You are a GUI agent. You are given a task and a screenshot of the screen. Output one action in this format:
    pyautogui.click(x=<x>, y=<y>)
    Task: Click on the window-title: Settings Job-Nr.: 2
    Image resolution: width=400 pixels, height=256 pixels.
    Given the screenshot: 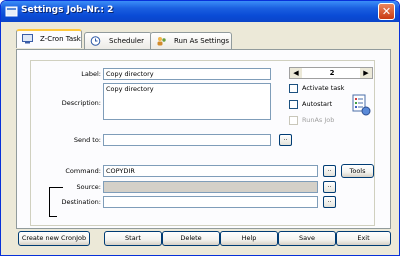 What is the action you would take?
    pyautogui.click(x=67, y=10)
    